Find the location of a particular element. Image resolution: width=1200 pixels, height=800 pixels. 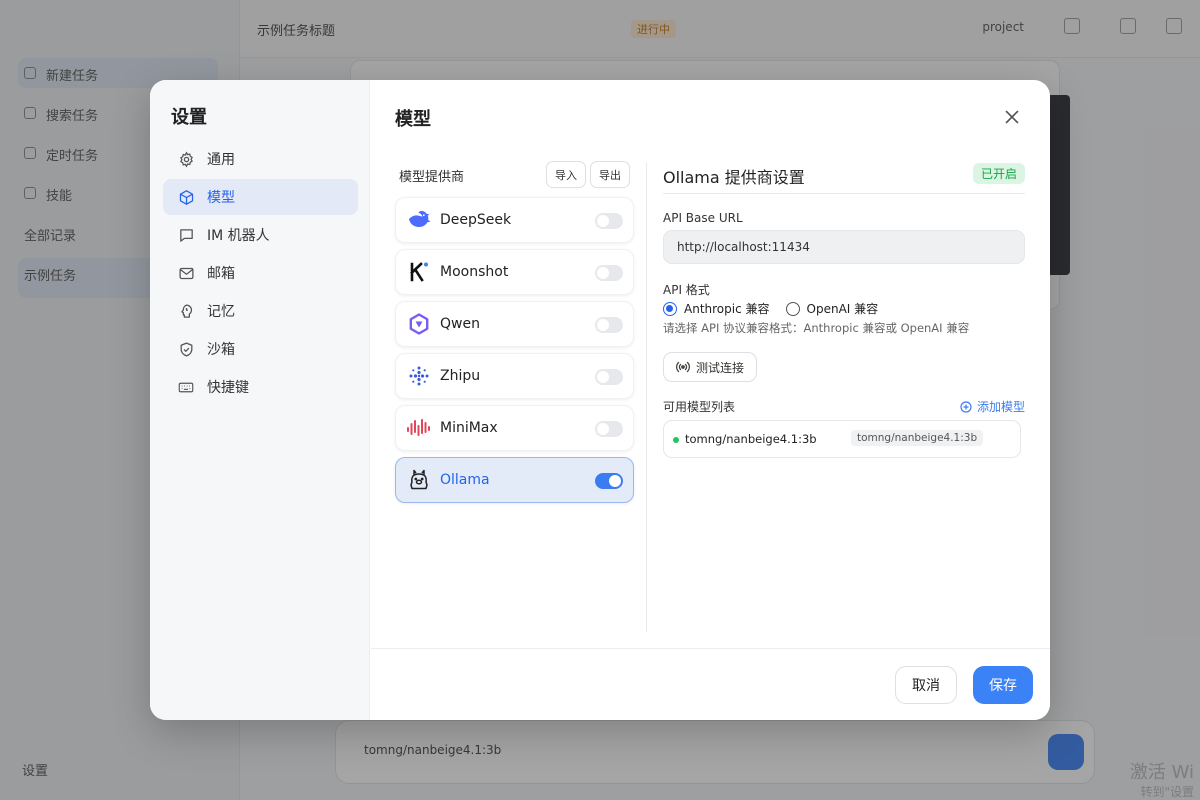

provider-name: Ollama is located at coordinates (465, 480).